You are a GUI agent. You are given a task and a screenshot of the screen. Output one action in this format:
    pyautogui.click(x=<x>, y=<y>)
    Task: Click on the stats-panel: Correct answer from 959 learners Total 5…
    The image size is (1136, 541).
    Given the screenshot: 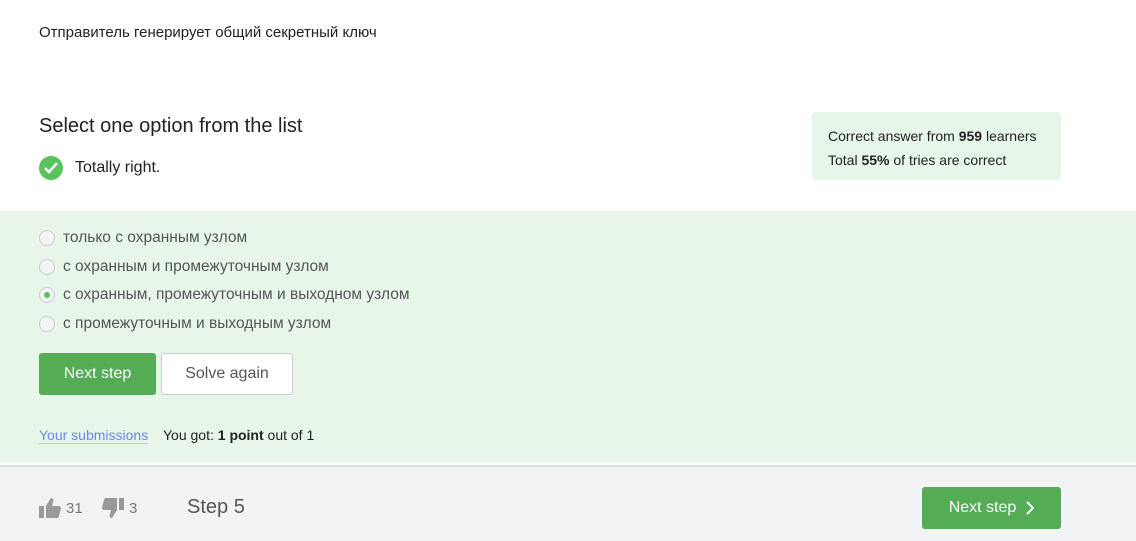 What is the action you would take?
    pyautogui.click(x=936, y=146)
    